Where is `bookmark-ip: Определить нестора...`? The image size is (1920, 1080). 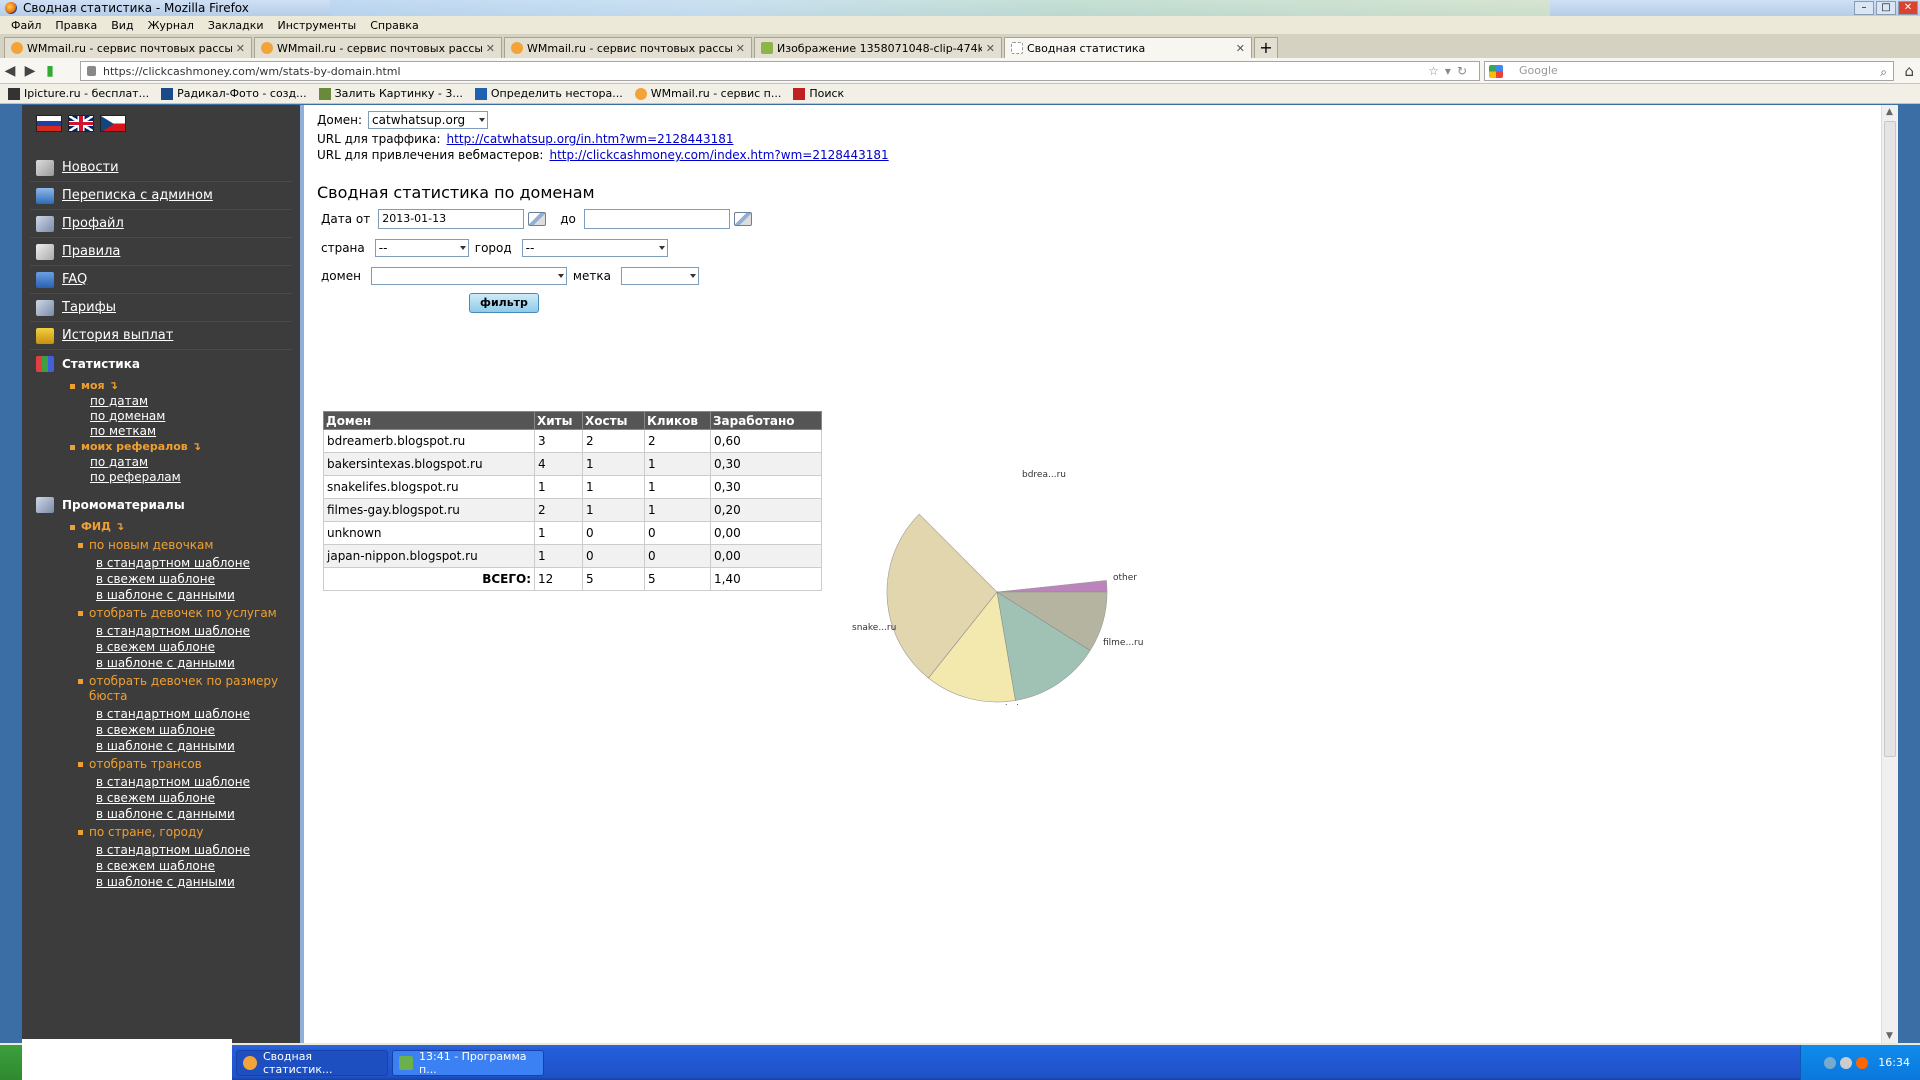
bookmark-ip: Определить нестора... is located at coordinates (548, 93).